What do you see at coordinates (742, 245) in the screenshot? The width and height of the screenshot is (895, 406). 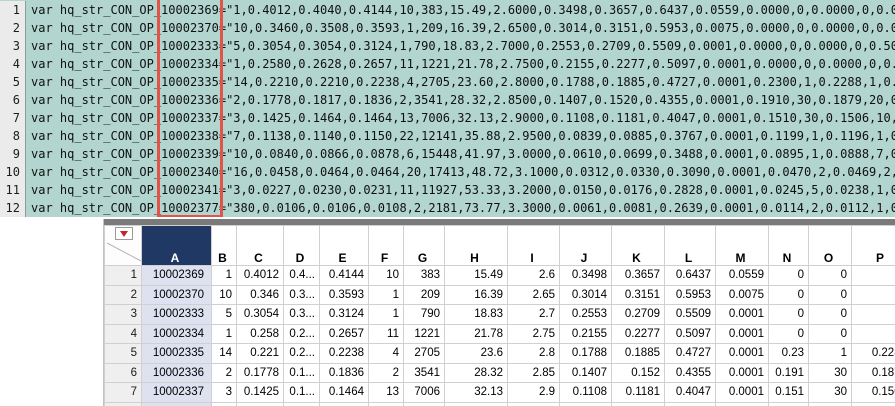 I see `column-header-M: M` at bounding box center [742, 245].